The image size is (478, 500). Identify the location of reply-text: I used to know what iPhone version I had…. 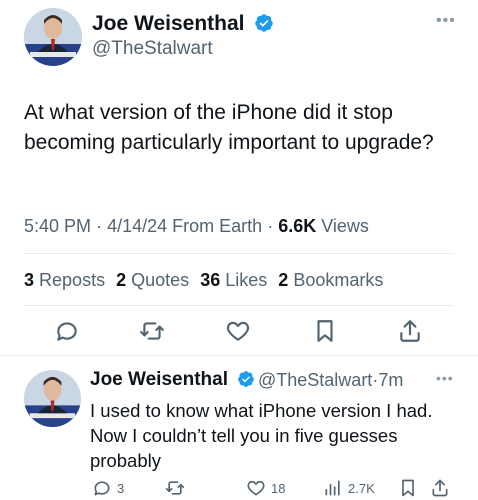
(261, 435).